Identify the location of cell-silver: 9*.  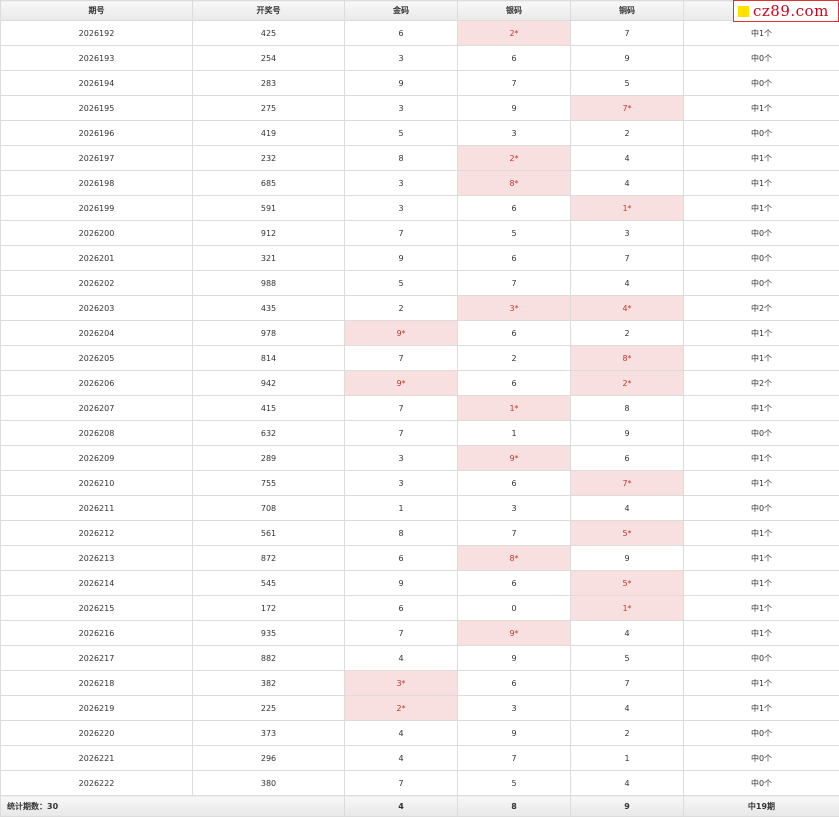
(514, 633).